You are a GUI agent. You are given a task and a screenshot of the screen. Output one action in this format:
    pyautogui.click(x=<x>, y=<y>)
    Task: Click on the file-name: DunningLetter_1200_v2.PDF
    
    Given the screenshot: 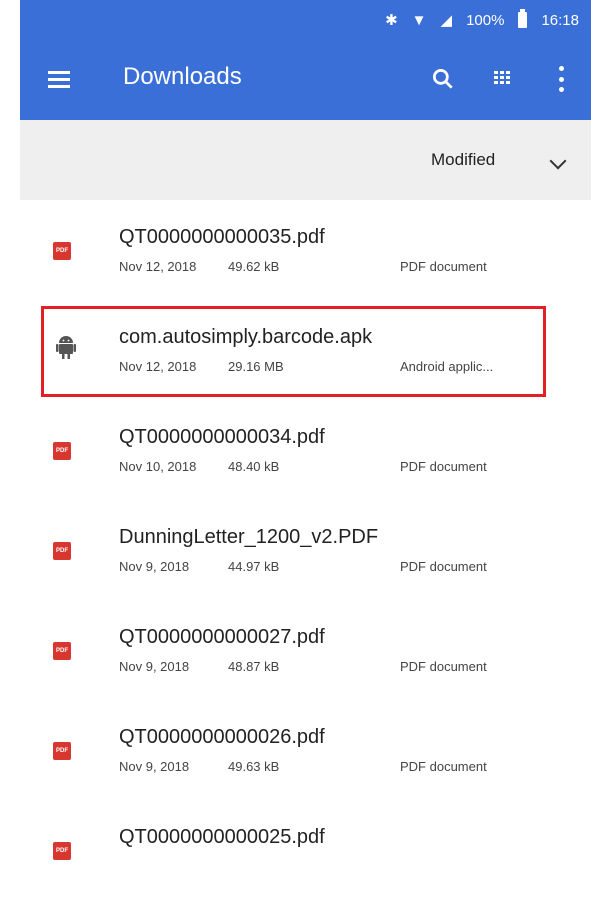 What is the action you would take?
    pyautogui.click(x=249, y=537)
    